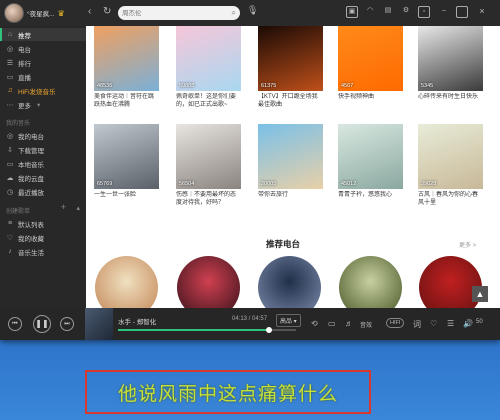 This screenshot has width=500, height=420. What do you see at coordinates (467, 244) in the screenshot?
I see `more-link: 更多 >` at bounding box center [467, 244].